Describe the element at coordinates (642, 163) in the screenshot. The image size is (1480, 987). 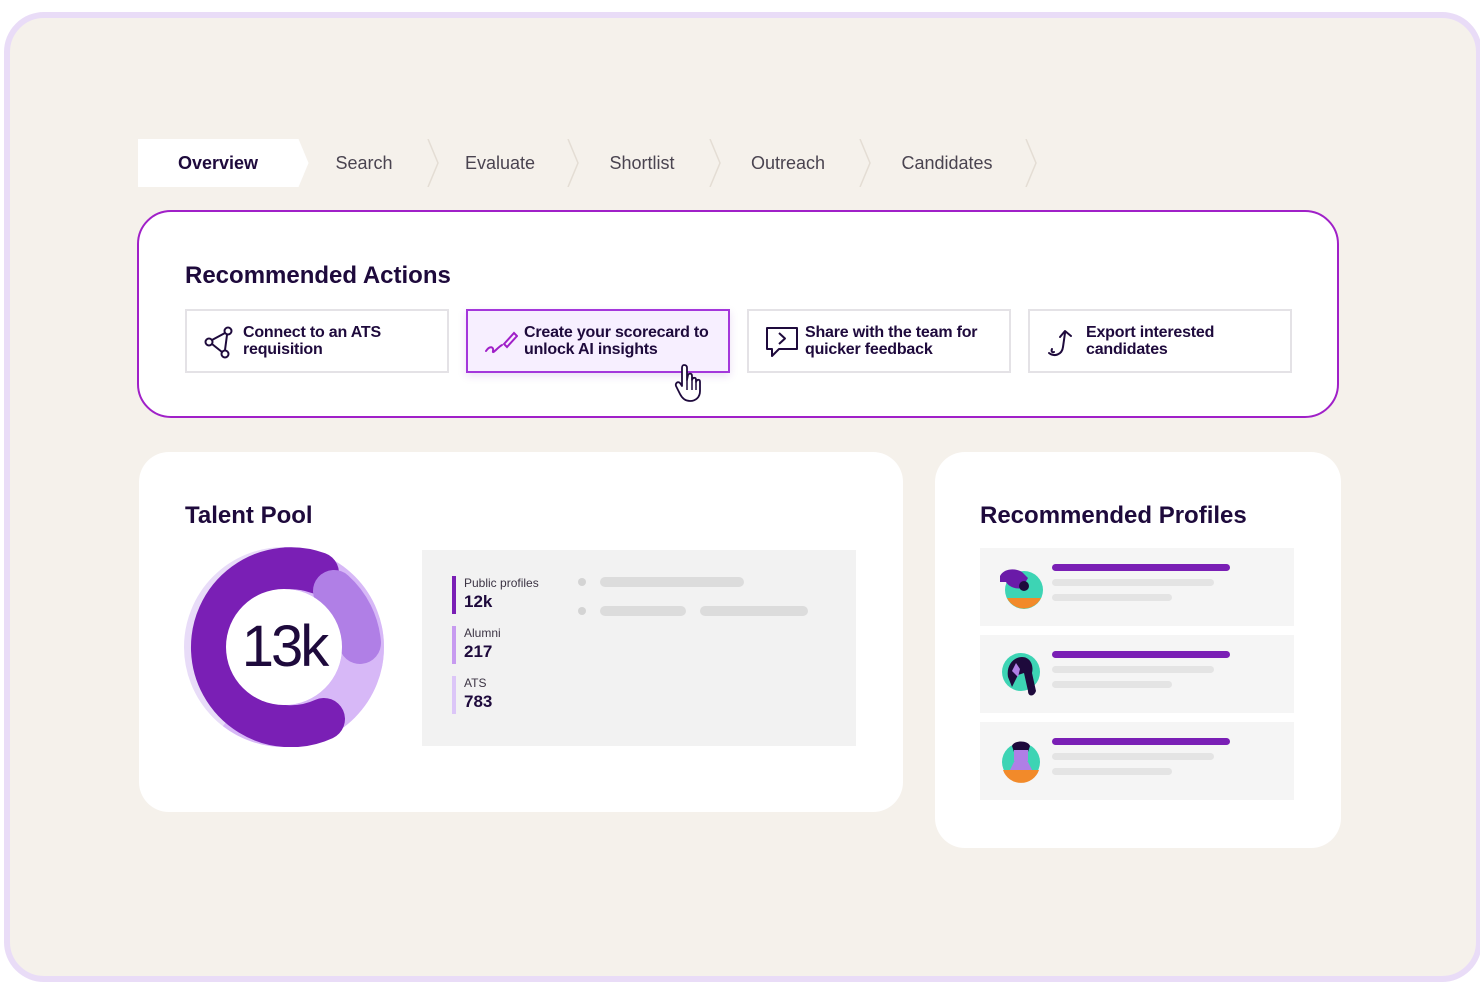
I see `tab-shortlist: Shortlist` at that location.